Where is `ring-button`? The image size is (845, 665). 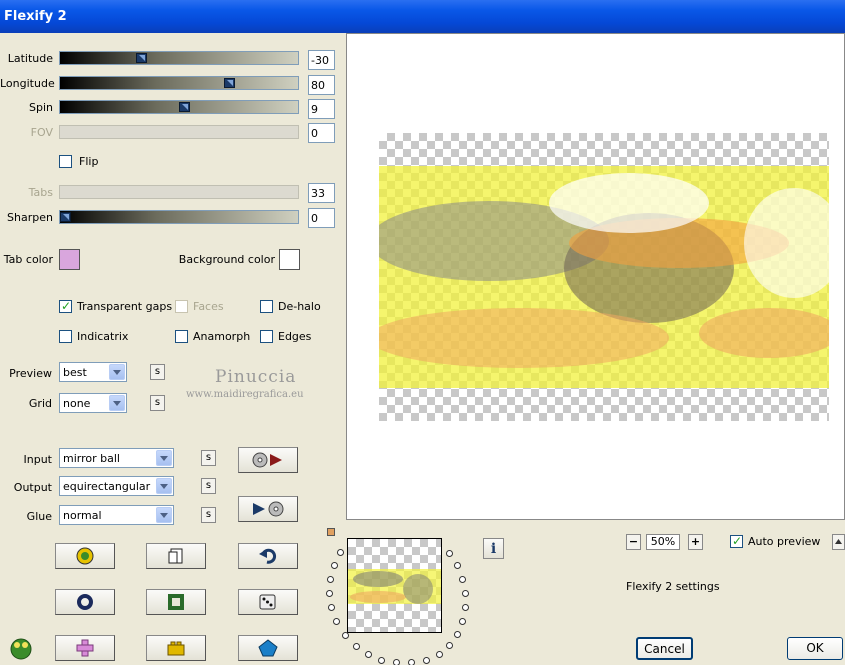 ring-button is located at coordinates (85, 602).